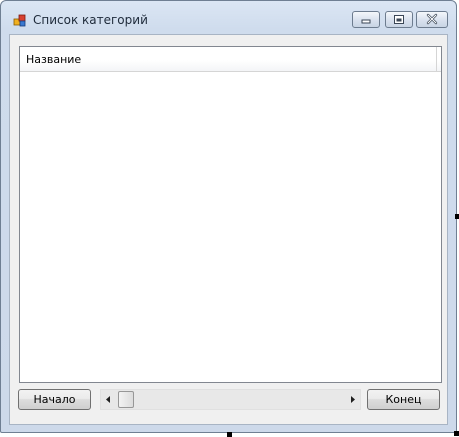  Describe the element at coordinates (230, 399) in the screenshot. I see `navigation-scrollbar` at that location.